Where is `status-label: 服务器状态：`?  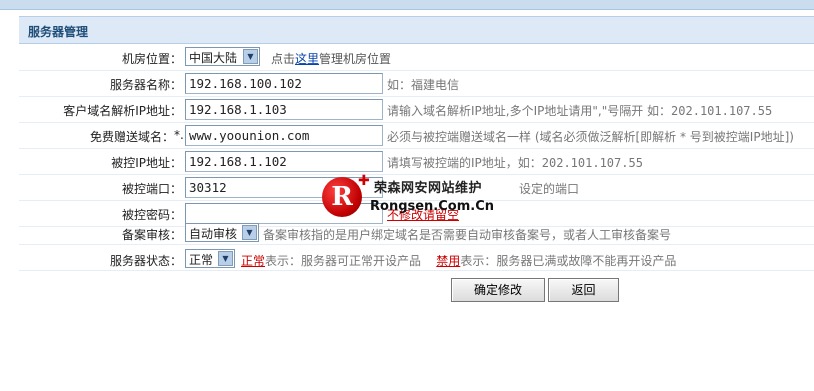
status-label: 服务器状态： is located at coordinates (145, 261).